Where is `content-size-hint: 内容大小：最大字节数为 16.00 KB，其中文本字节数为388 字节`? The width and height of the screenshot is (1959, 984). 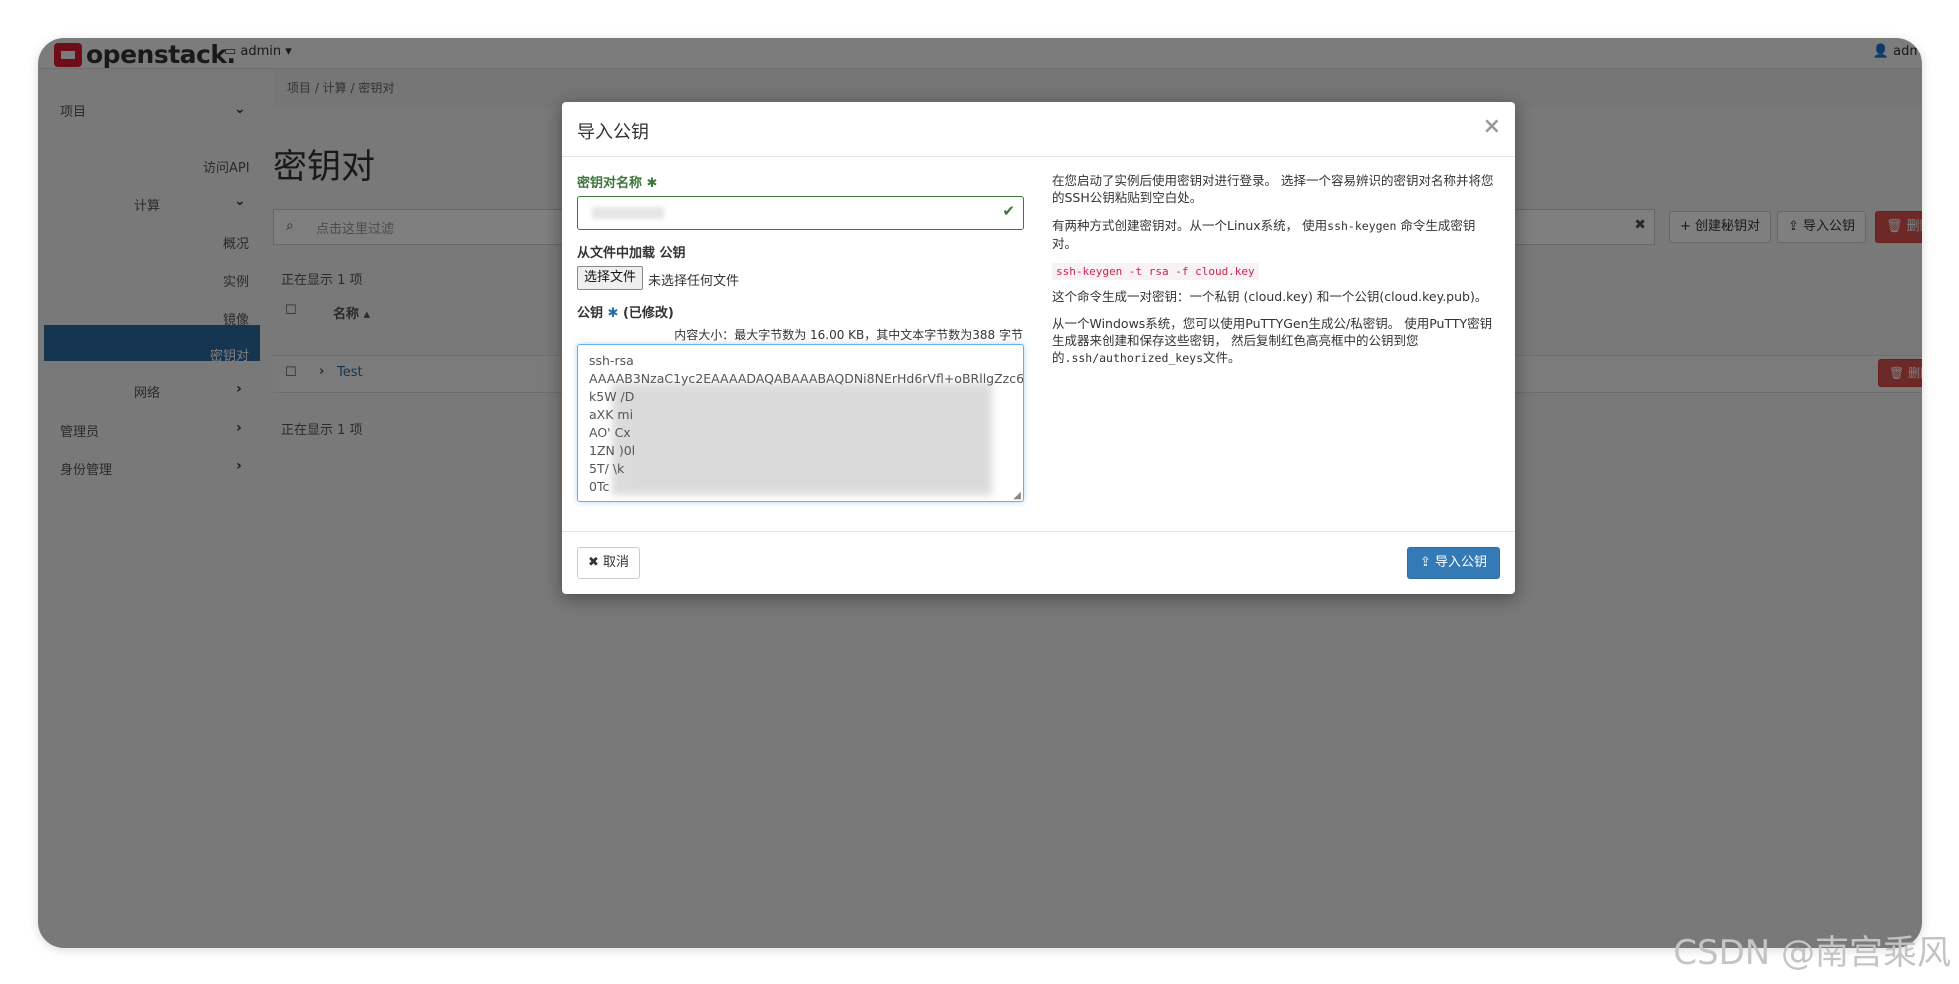 content-size-hint: 内容大小：最大字节数为 16.00 KB，其中文本字节数为388 字节 is located at coordinates (848, 335).